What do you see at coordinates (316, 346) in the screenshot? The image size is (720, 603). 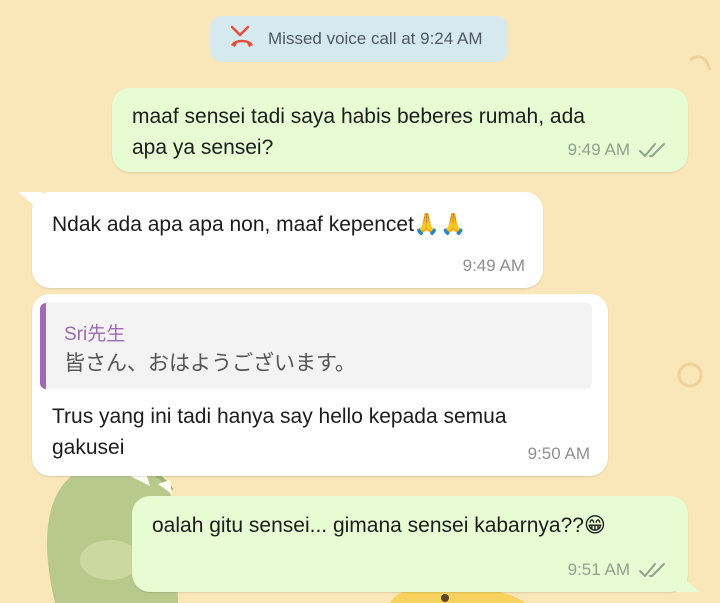 I see `reply-quote: Sri先生 皆さん、おはようございます。` at bounding box center [316, 346].